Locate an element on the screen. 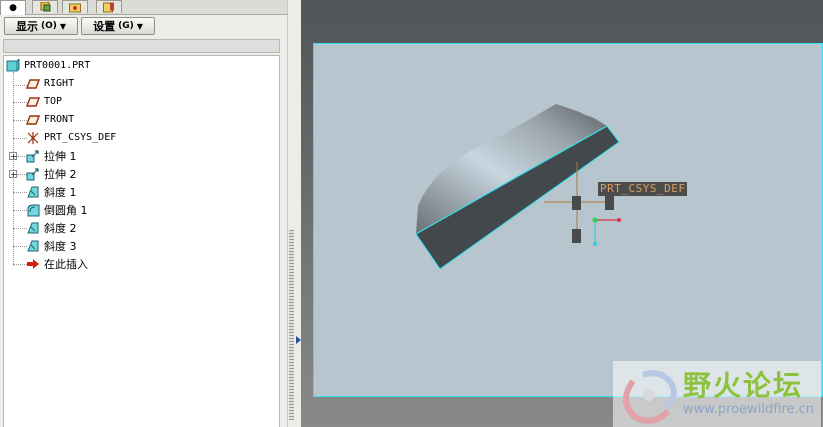 The height and width of the screenshot is (427, 823). tree-item-label: RIGHT is located at coordinates (59, 83).